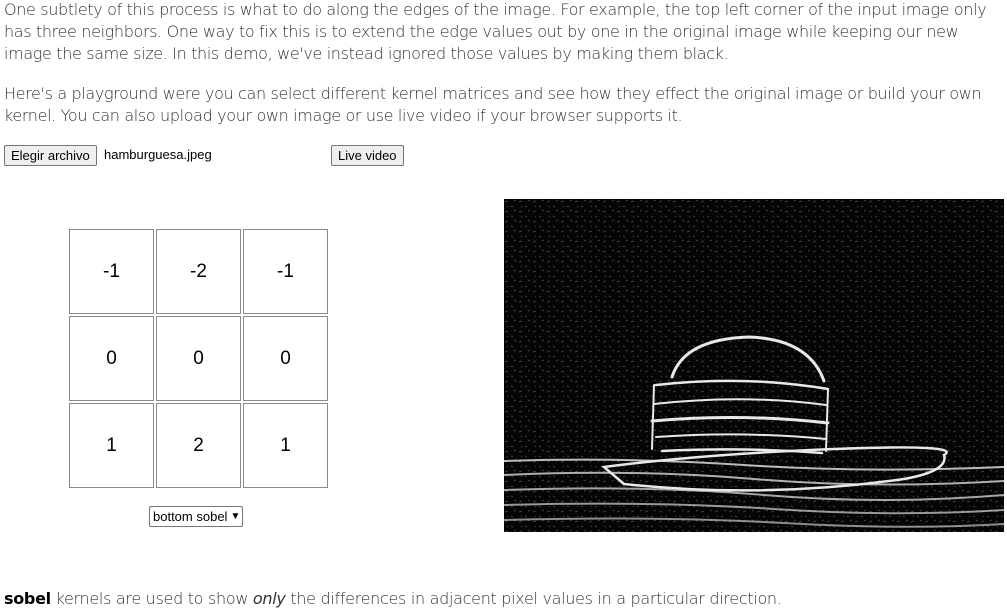 The image size is (1007, 610). I want to click on kernel-cell-2-2: 1, so click(285, 445).